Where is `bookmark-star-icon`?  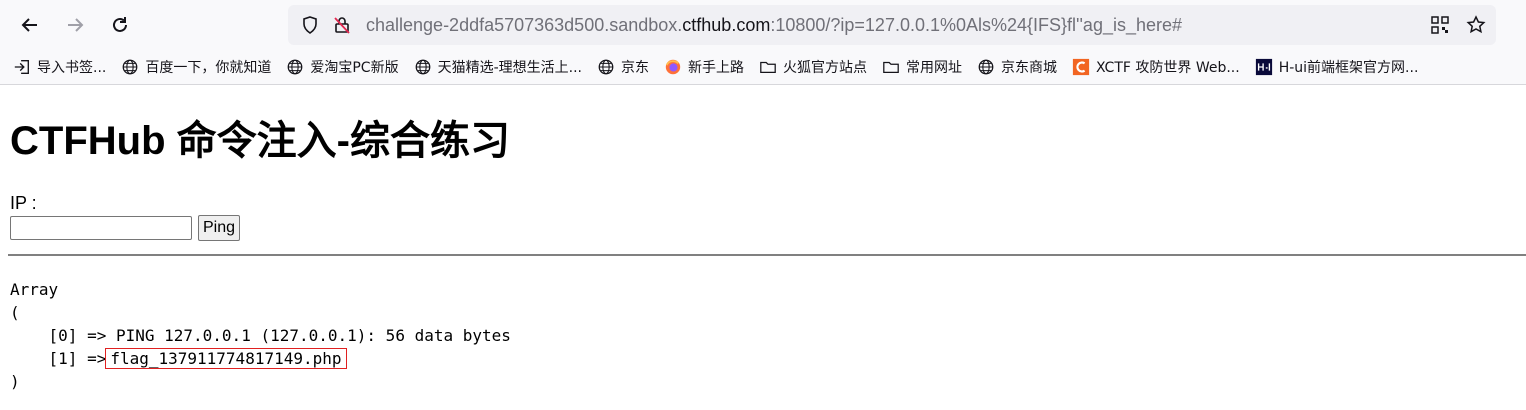 bookmark-star-icon is located at coordinates (1476, 25).